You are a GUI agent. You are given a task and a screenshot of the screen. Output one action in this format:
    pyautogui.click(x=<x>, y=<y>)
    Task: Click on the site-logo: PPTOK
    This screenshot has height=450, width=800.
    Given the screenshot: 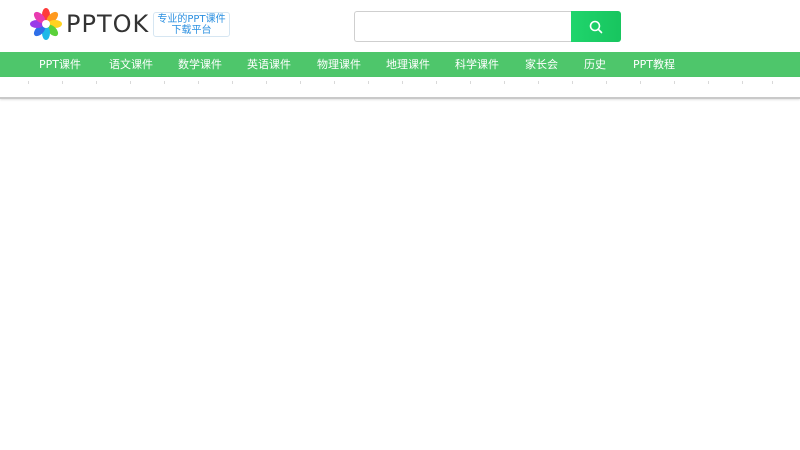 What is the action you would take?
    pyautogui.click(x=89, y=24)
    